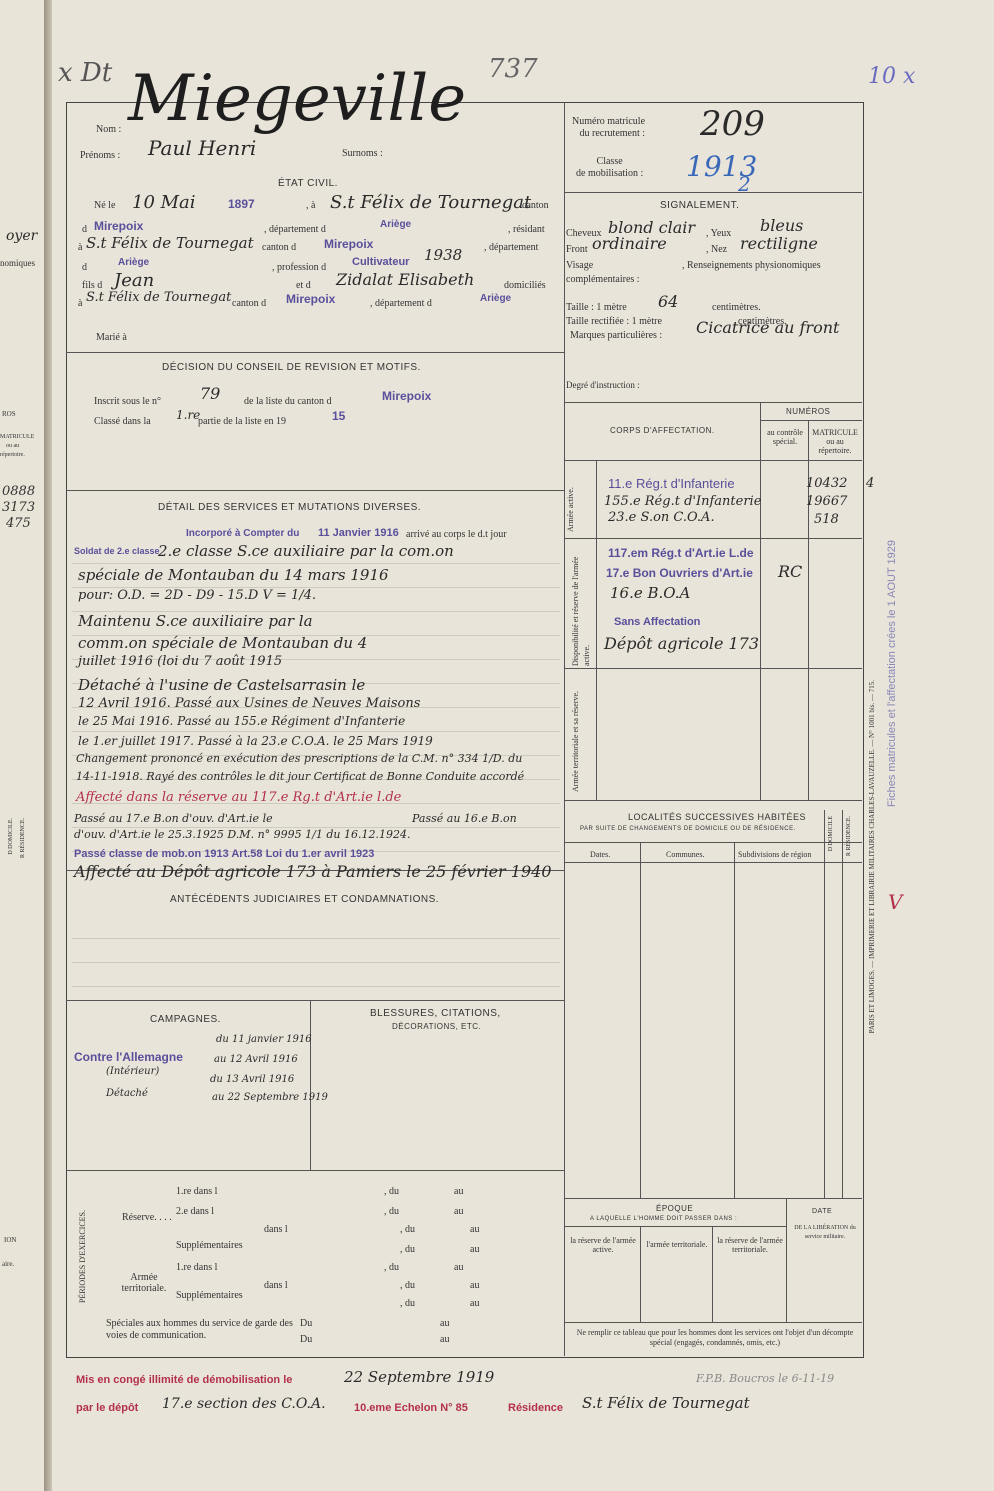 The width and height of the screenshot is (994, 1491). I want to click on service-line: spéciale de Montauban du 14 mars 1916, so click(233, 575).